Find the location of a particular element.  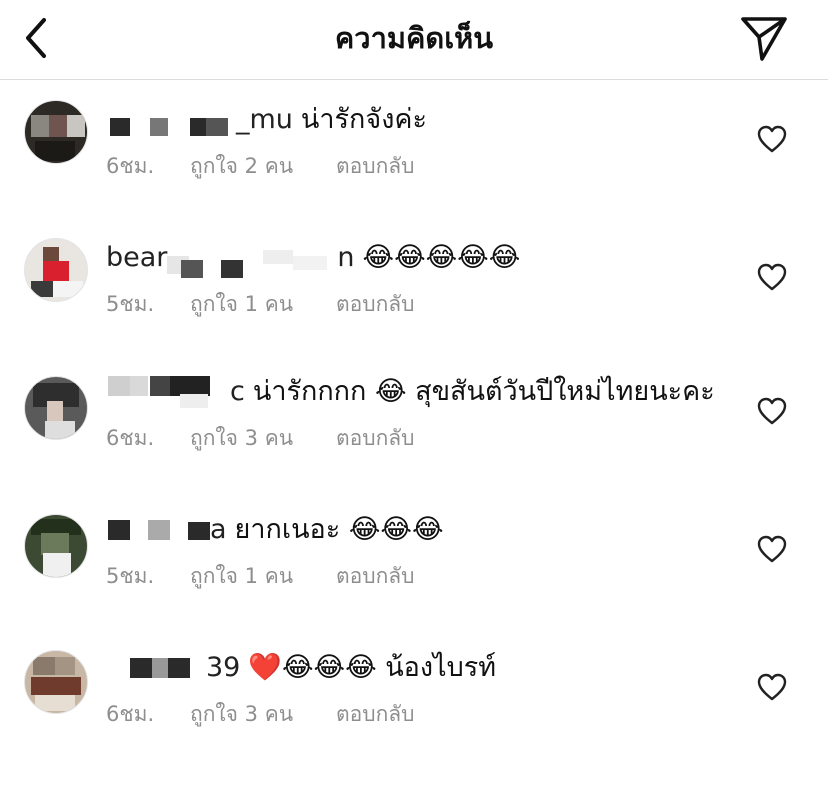

likes-count: ถูกใจ 2 คน is located at coordinates (263, 166).